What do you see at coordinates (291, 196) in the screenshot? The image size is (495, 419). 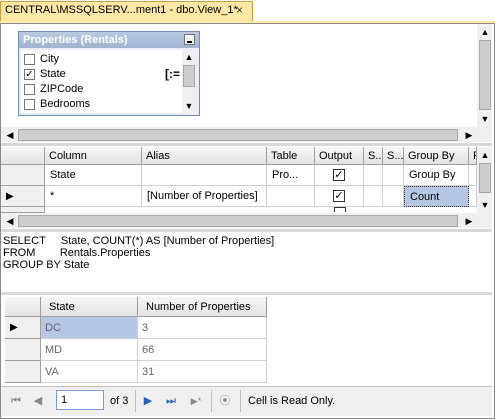 I see `grid-cell-table` at bounding box center [291, 196].